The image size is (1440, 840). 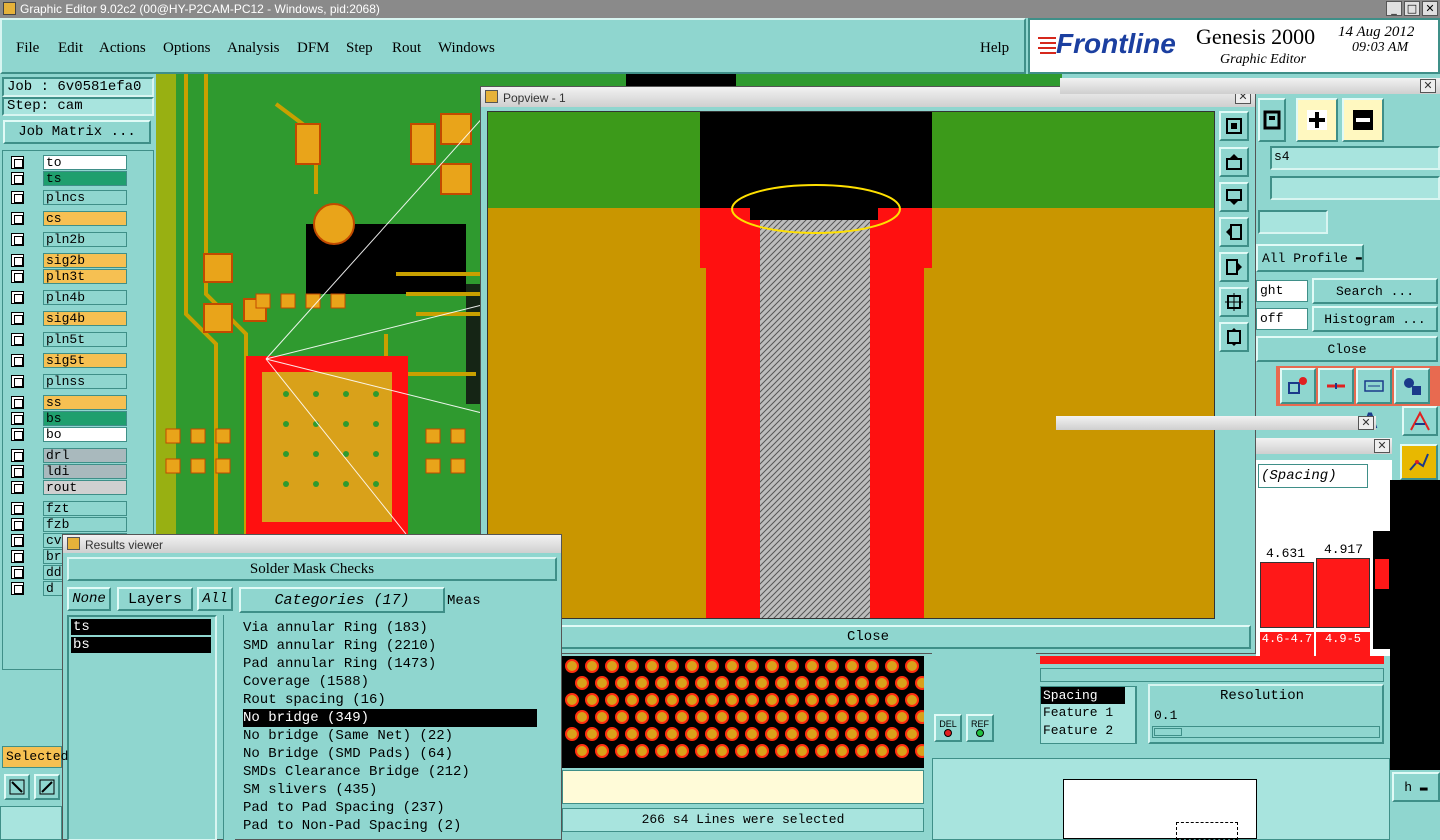 What do you see at coordinates (1266, 732) in the screenshot?
I see `resolution-slider` at bounding box center [1266, 732].